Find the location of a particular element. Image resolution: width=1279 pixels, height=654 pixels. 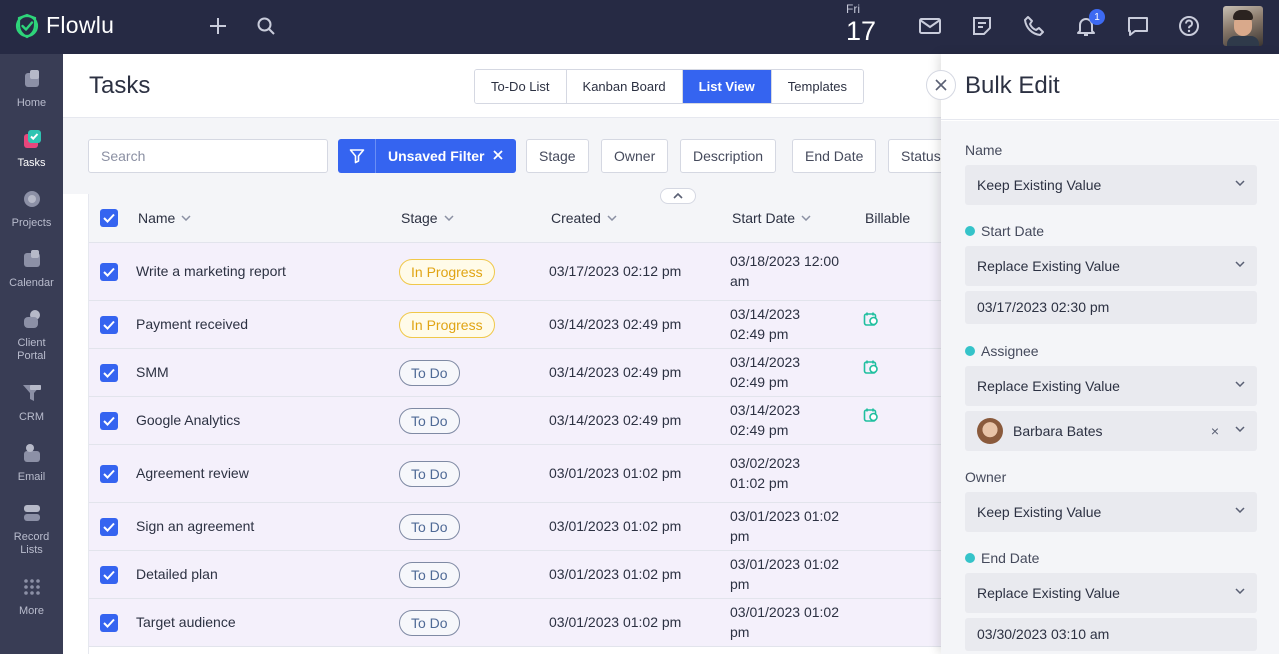

close-panel-button is located at coordinates (941, 85).